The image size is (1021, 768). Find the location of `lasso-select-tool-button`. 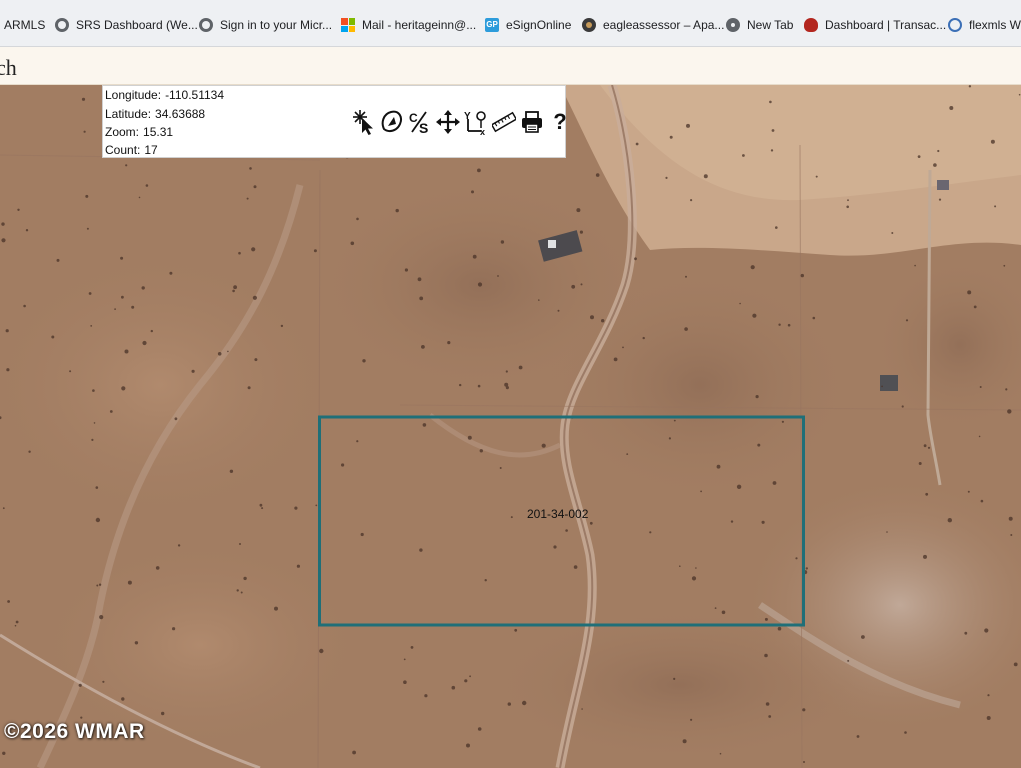

lasso-select-tool-button is located at coordinates (392, 122).